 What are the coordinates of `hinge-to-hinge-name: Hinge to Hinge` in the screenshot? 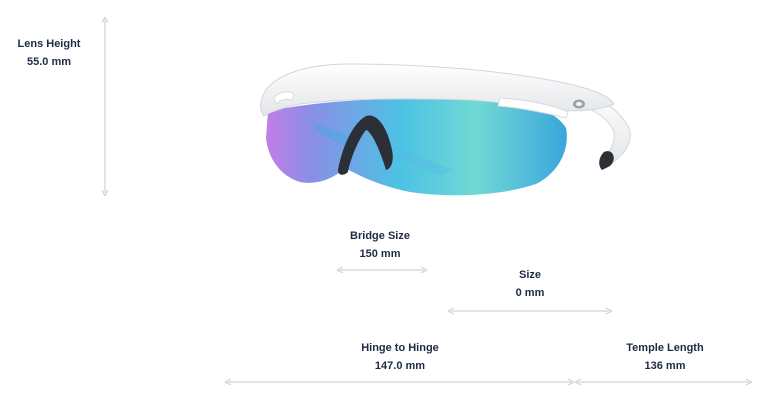 It's located at (400, 348).